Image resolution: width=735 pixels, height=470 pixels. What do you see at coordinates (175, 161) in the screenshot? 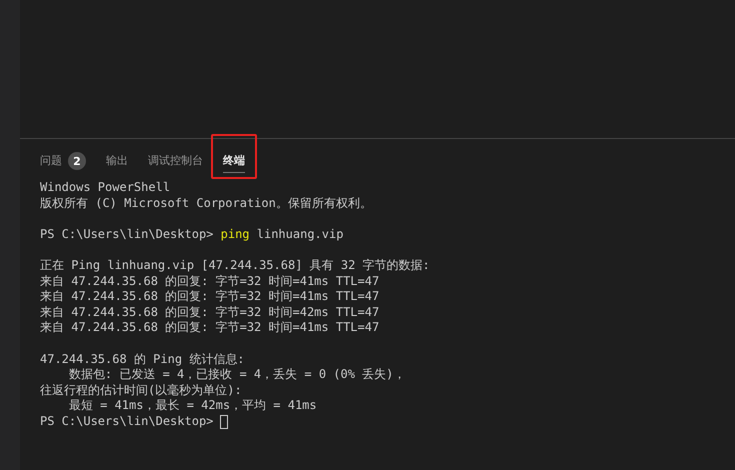
I see `panel-tab: 调试控制台` at bounding box center [175, 161].